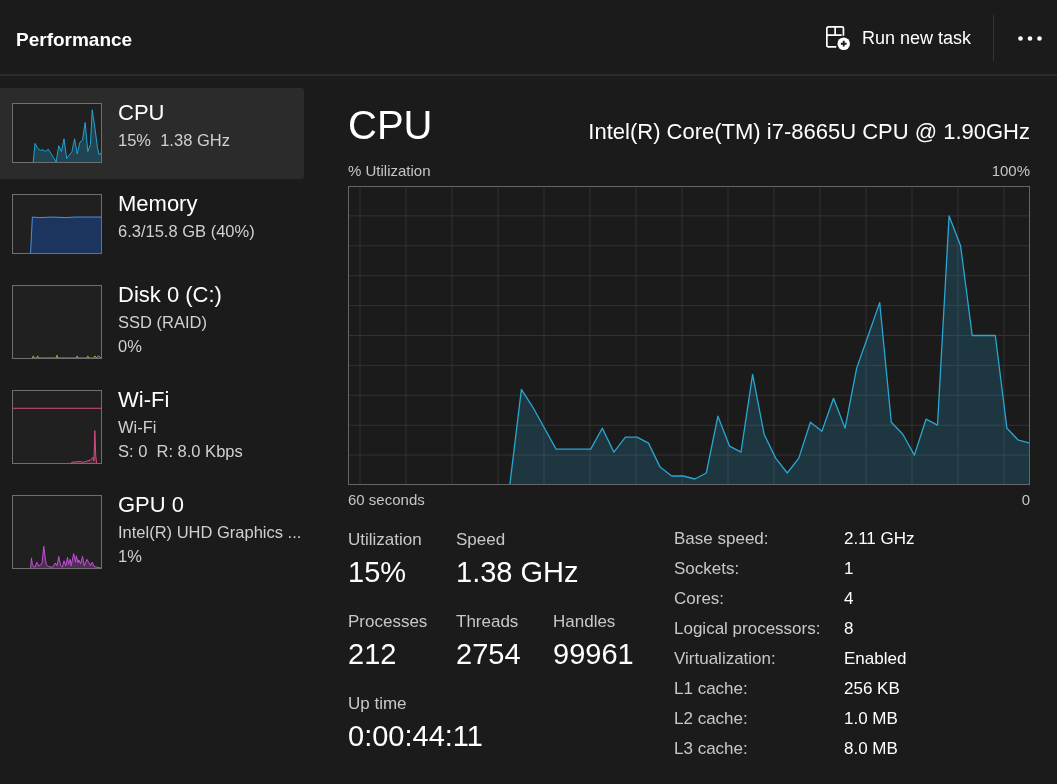  What do you see at coordinates (1030, 38) in the screenshot?
I see `more-icon` at bounding box center [1030, 38].